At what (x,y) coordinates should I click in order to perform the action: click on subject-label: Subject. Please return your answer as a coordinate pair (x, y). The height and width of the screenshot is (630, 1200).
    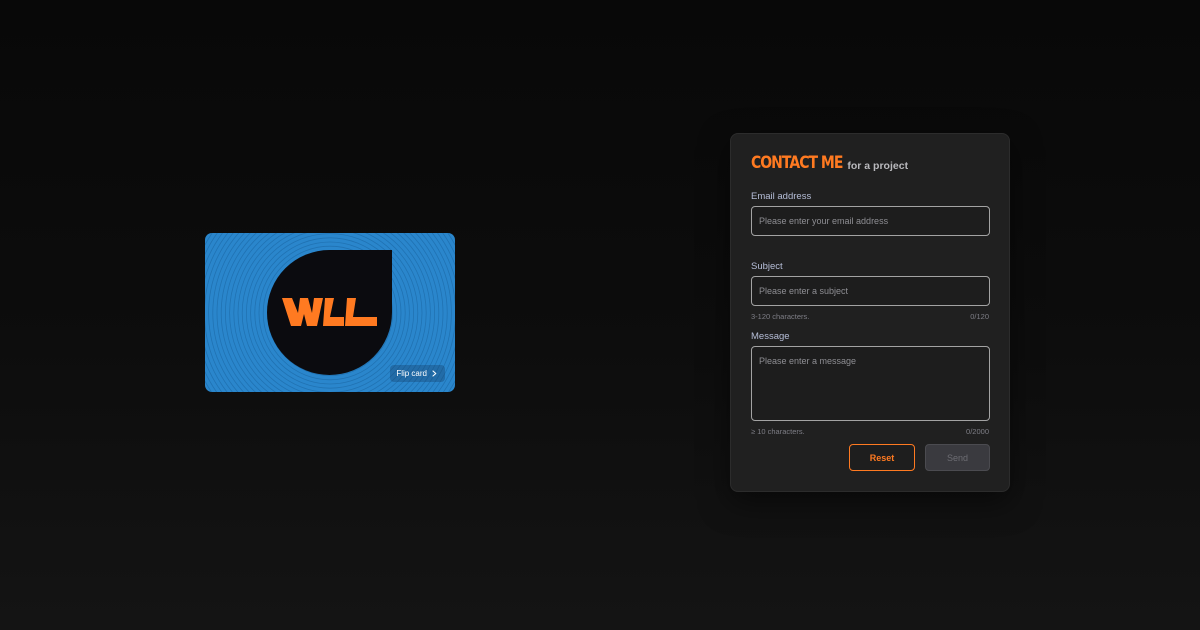
    Looking at the image, I should click on (767, 266).